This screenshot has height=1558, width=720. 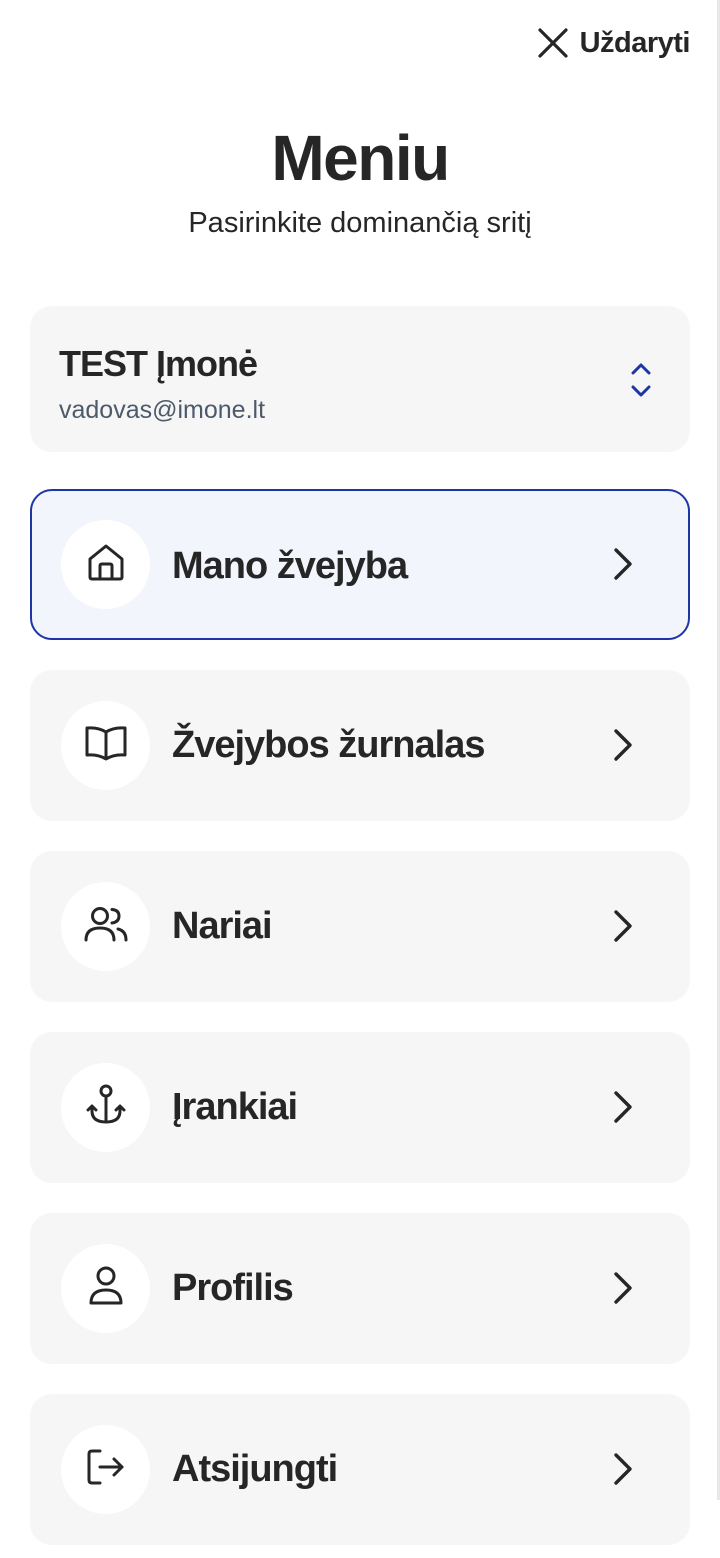 I want to click on menu-item-label: Atsijungti, so click(x=255, y=1469).